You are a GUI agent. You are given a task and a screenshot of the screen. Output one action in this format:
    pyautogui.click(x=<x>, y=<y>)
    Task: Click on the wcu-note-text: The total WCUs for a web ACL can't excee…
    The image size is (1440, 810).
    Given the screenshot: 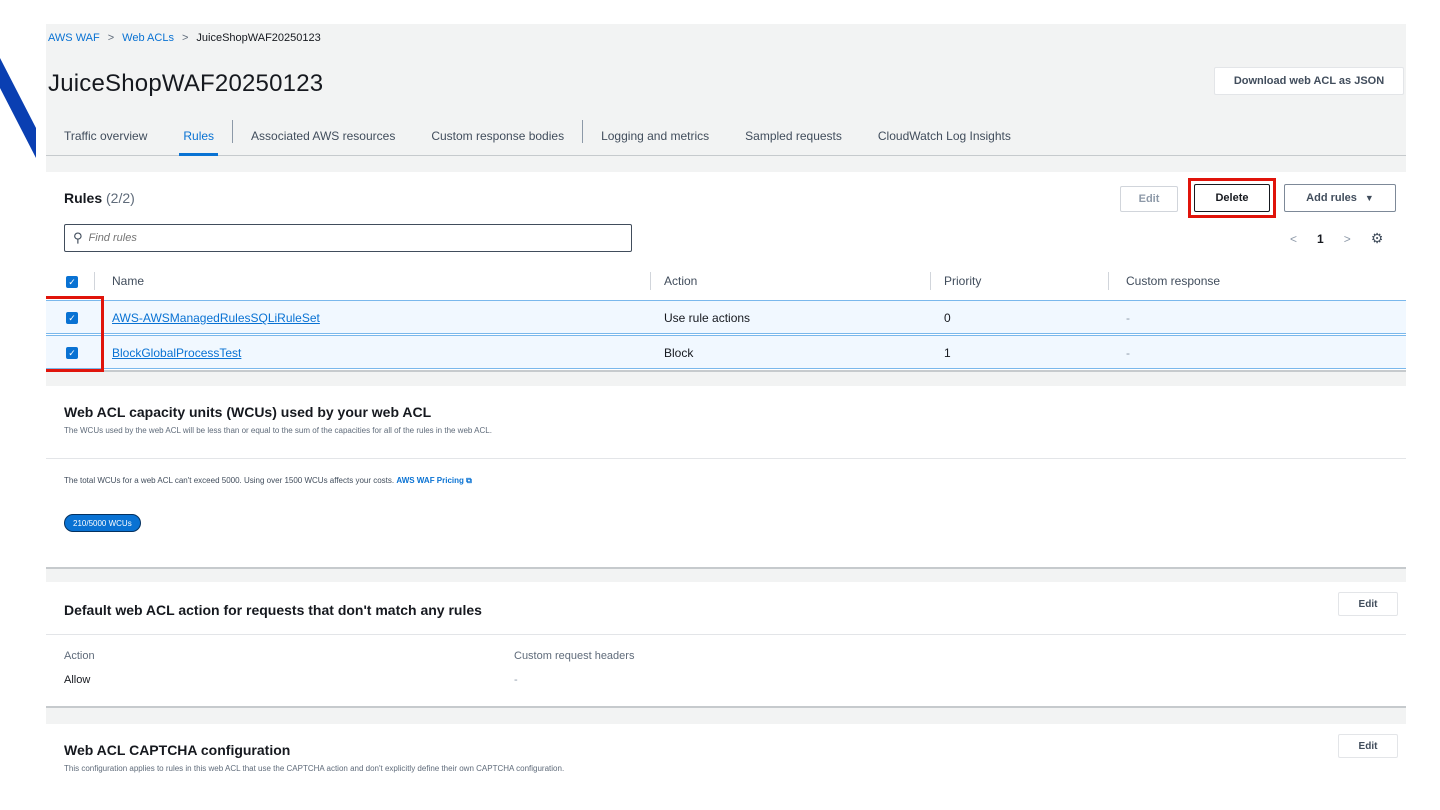 What is the action you would take?
    pyautogui.click(x=229, y=480)
    